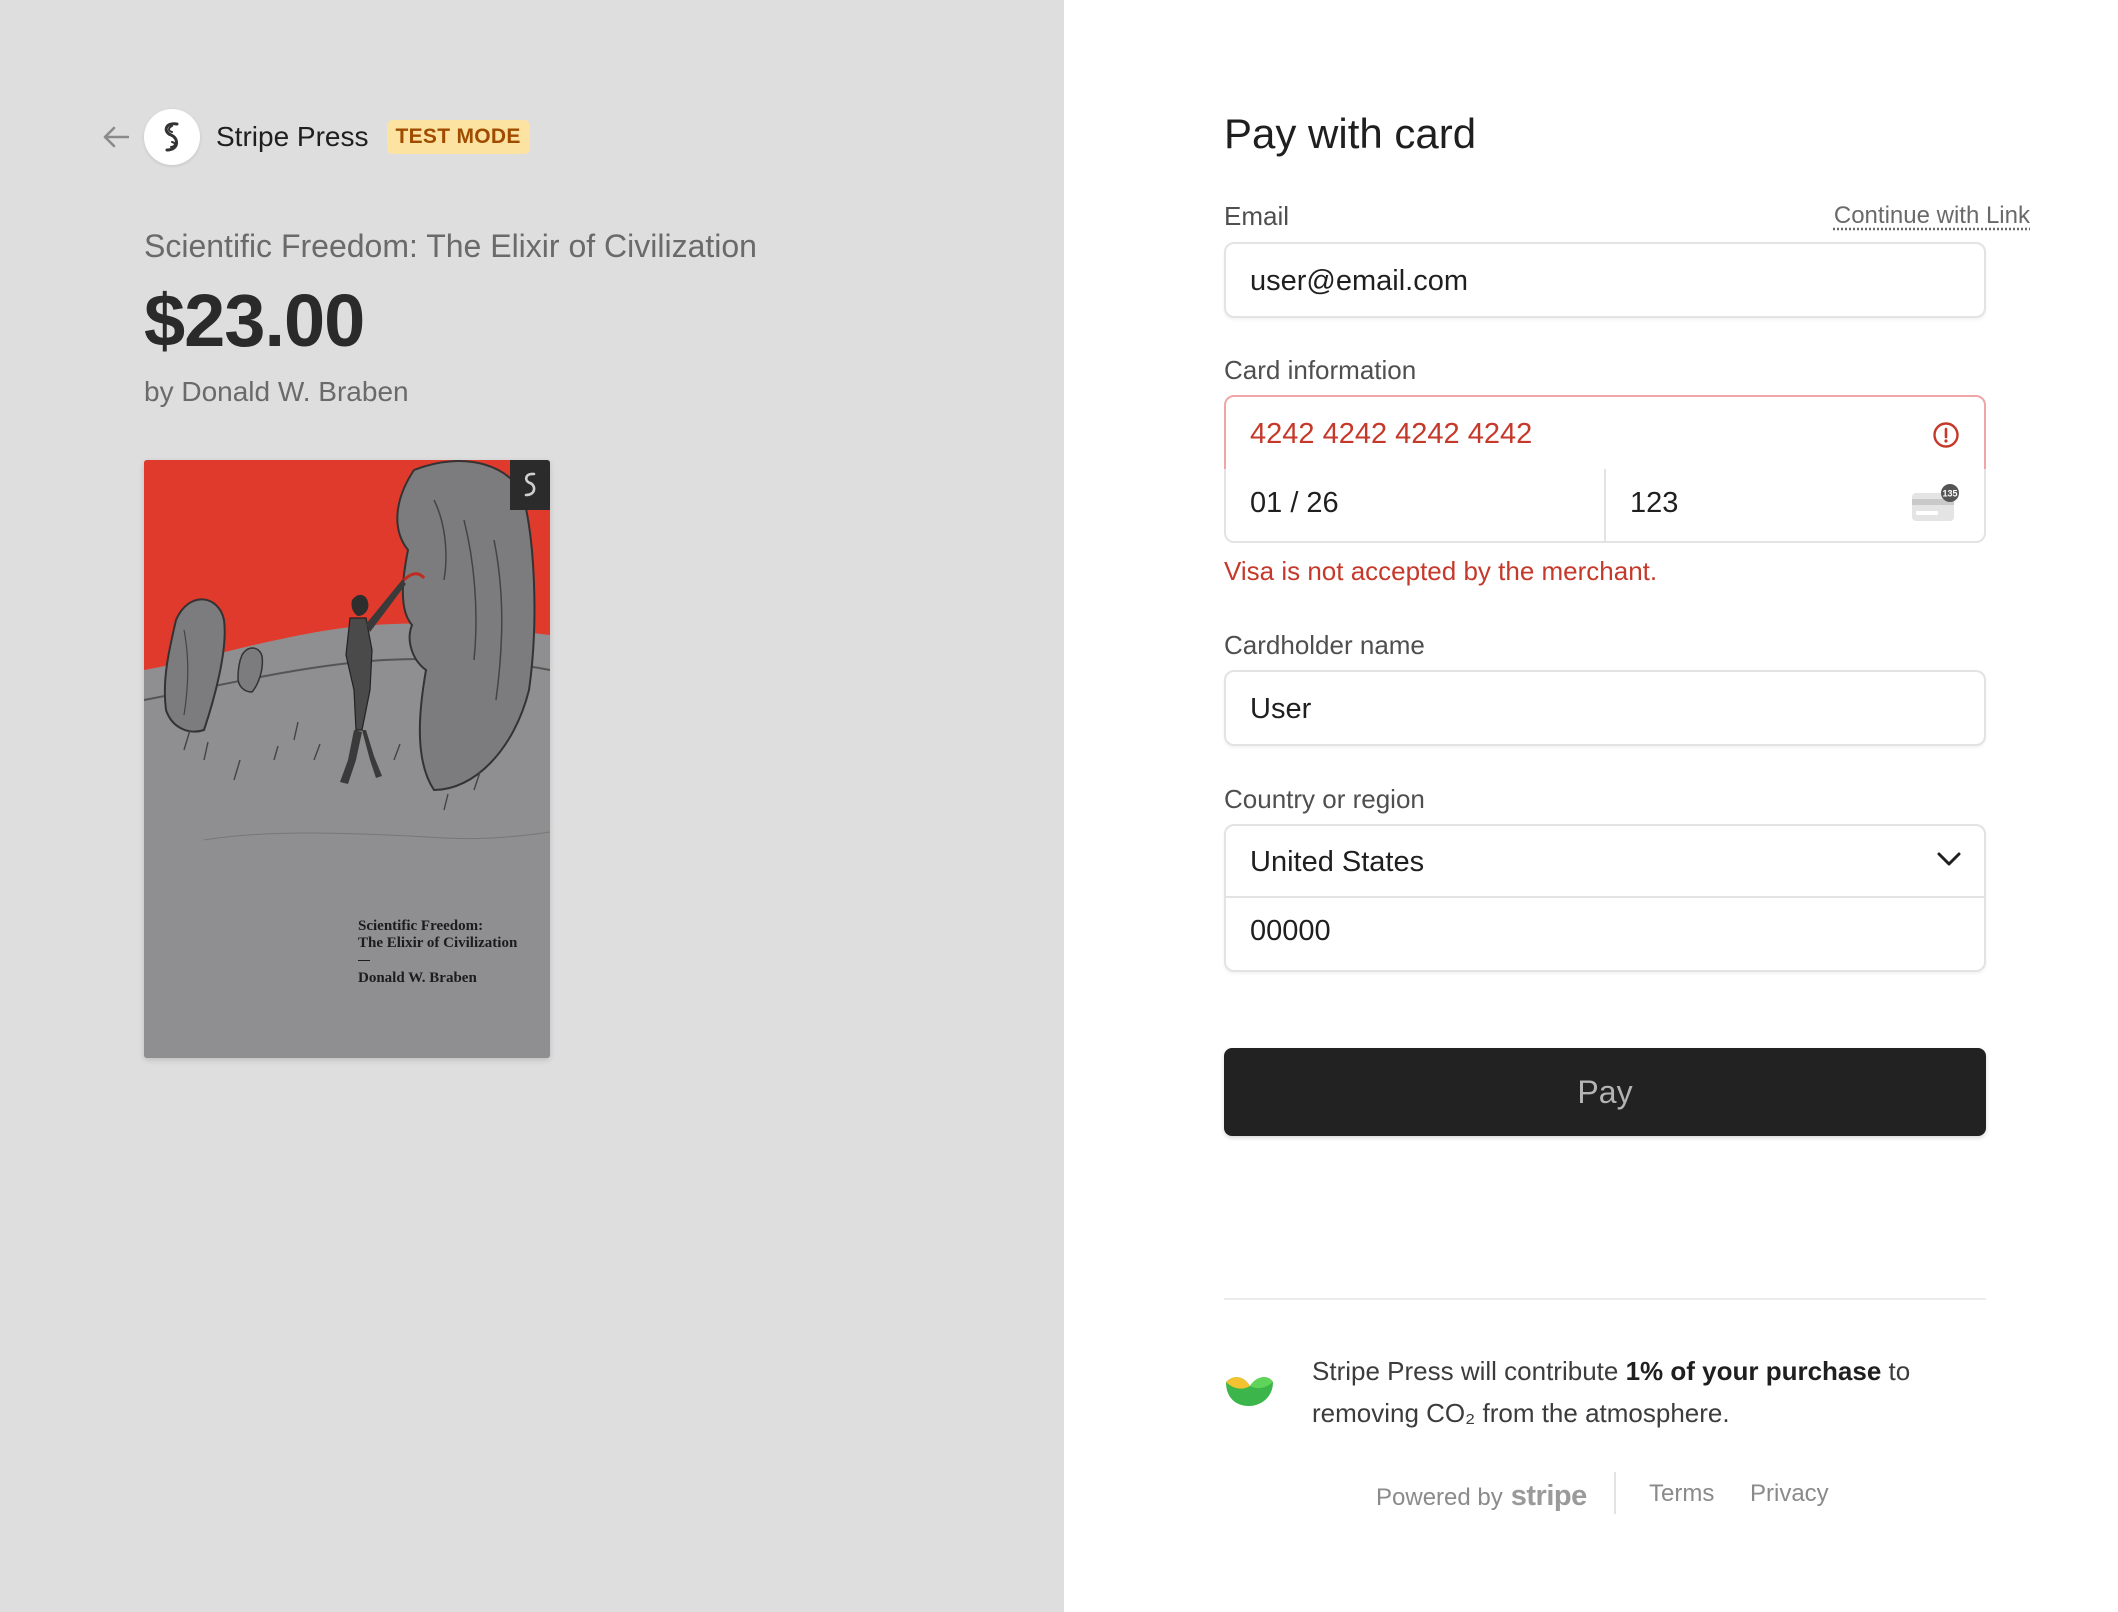  I want to click on country-select: United States, so click(1605, 862).